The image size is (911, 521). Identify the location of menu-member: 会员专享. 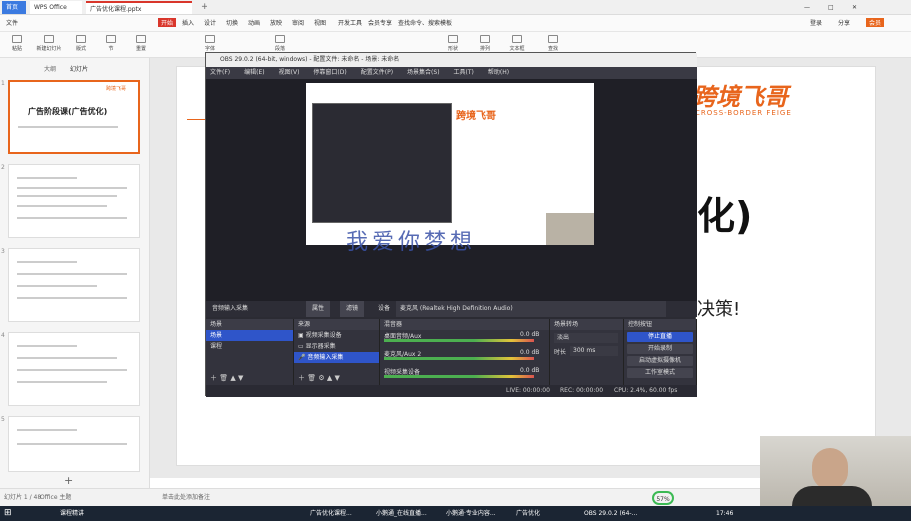
(380, 22).